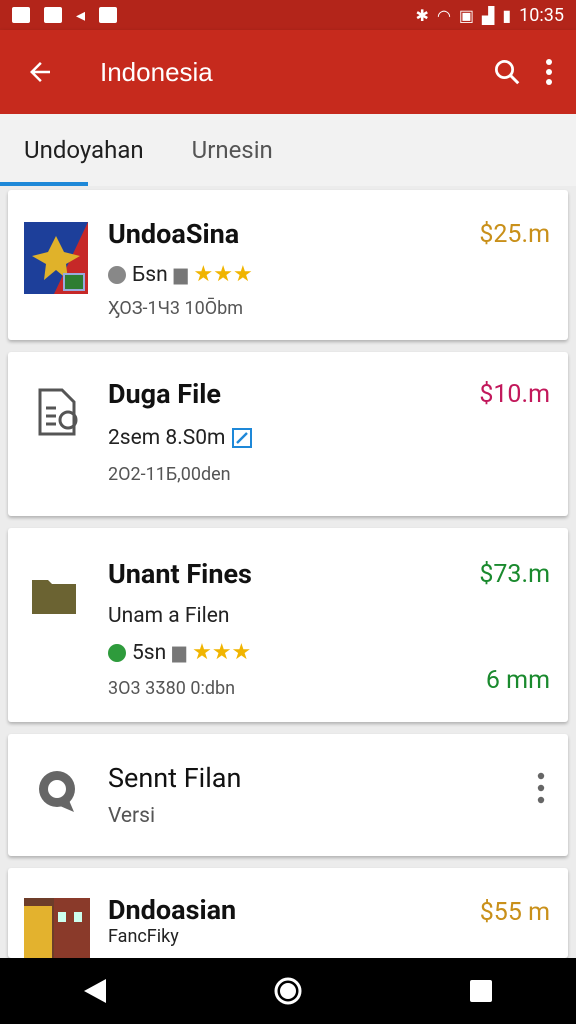  Describe the element at coordinates (54, 597) in the screenshot. I see `folder-icon` at that location.